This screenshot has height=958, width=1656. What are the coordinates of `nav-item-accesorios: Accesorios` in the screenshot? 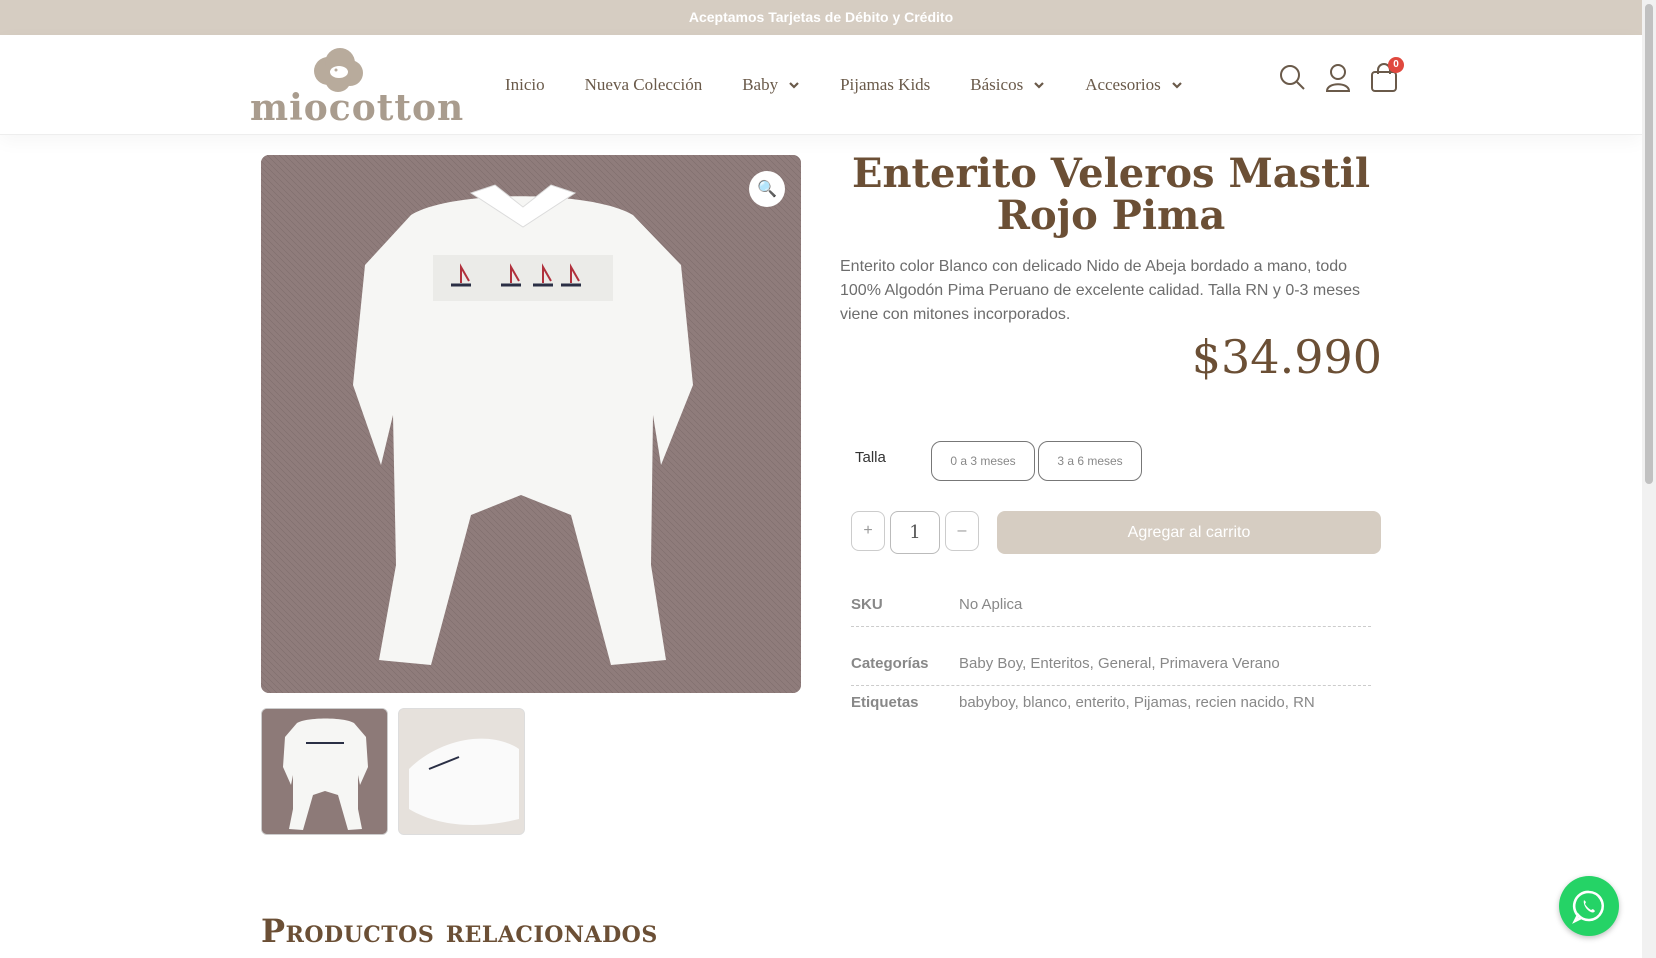 It's located at (1134, 85).